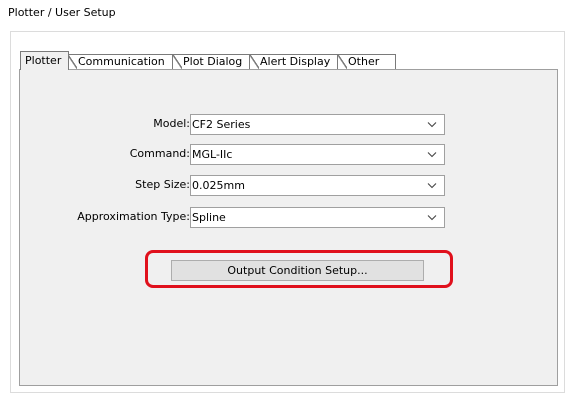 This screenshot has height=406, width=569. Describe the element at coordinates (95, 124) in the screenshot. I see `model-row: Model:` at that location.